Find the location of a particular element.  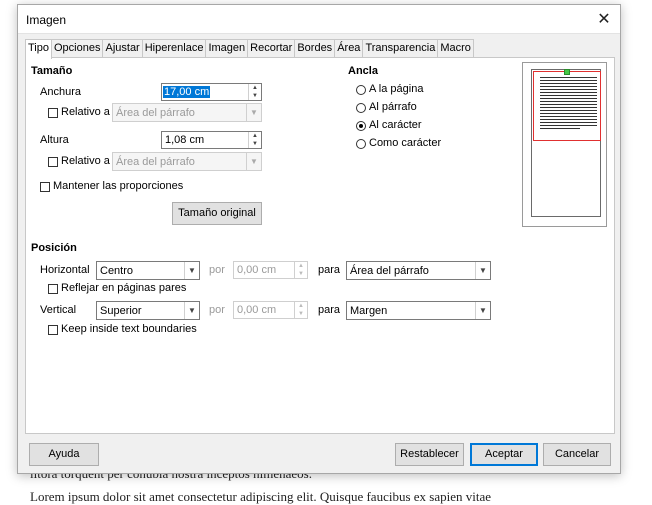

anchor-heading: Ancla is located at coordinates (363, 71).